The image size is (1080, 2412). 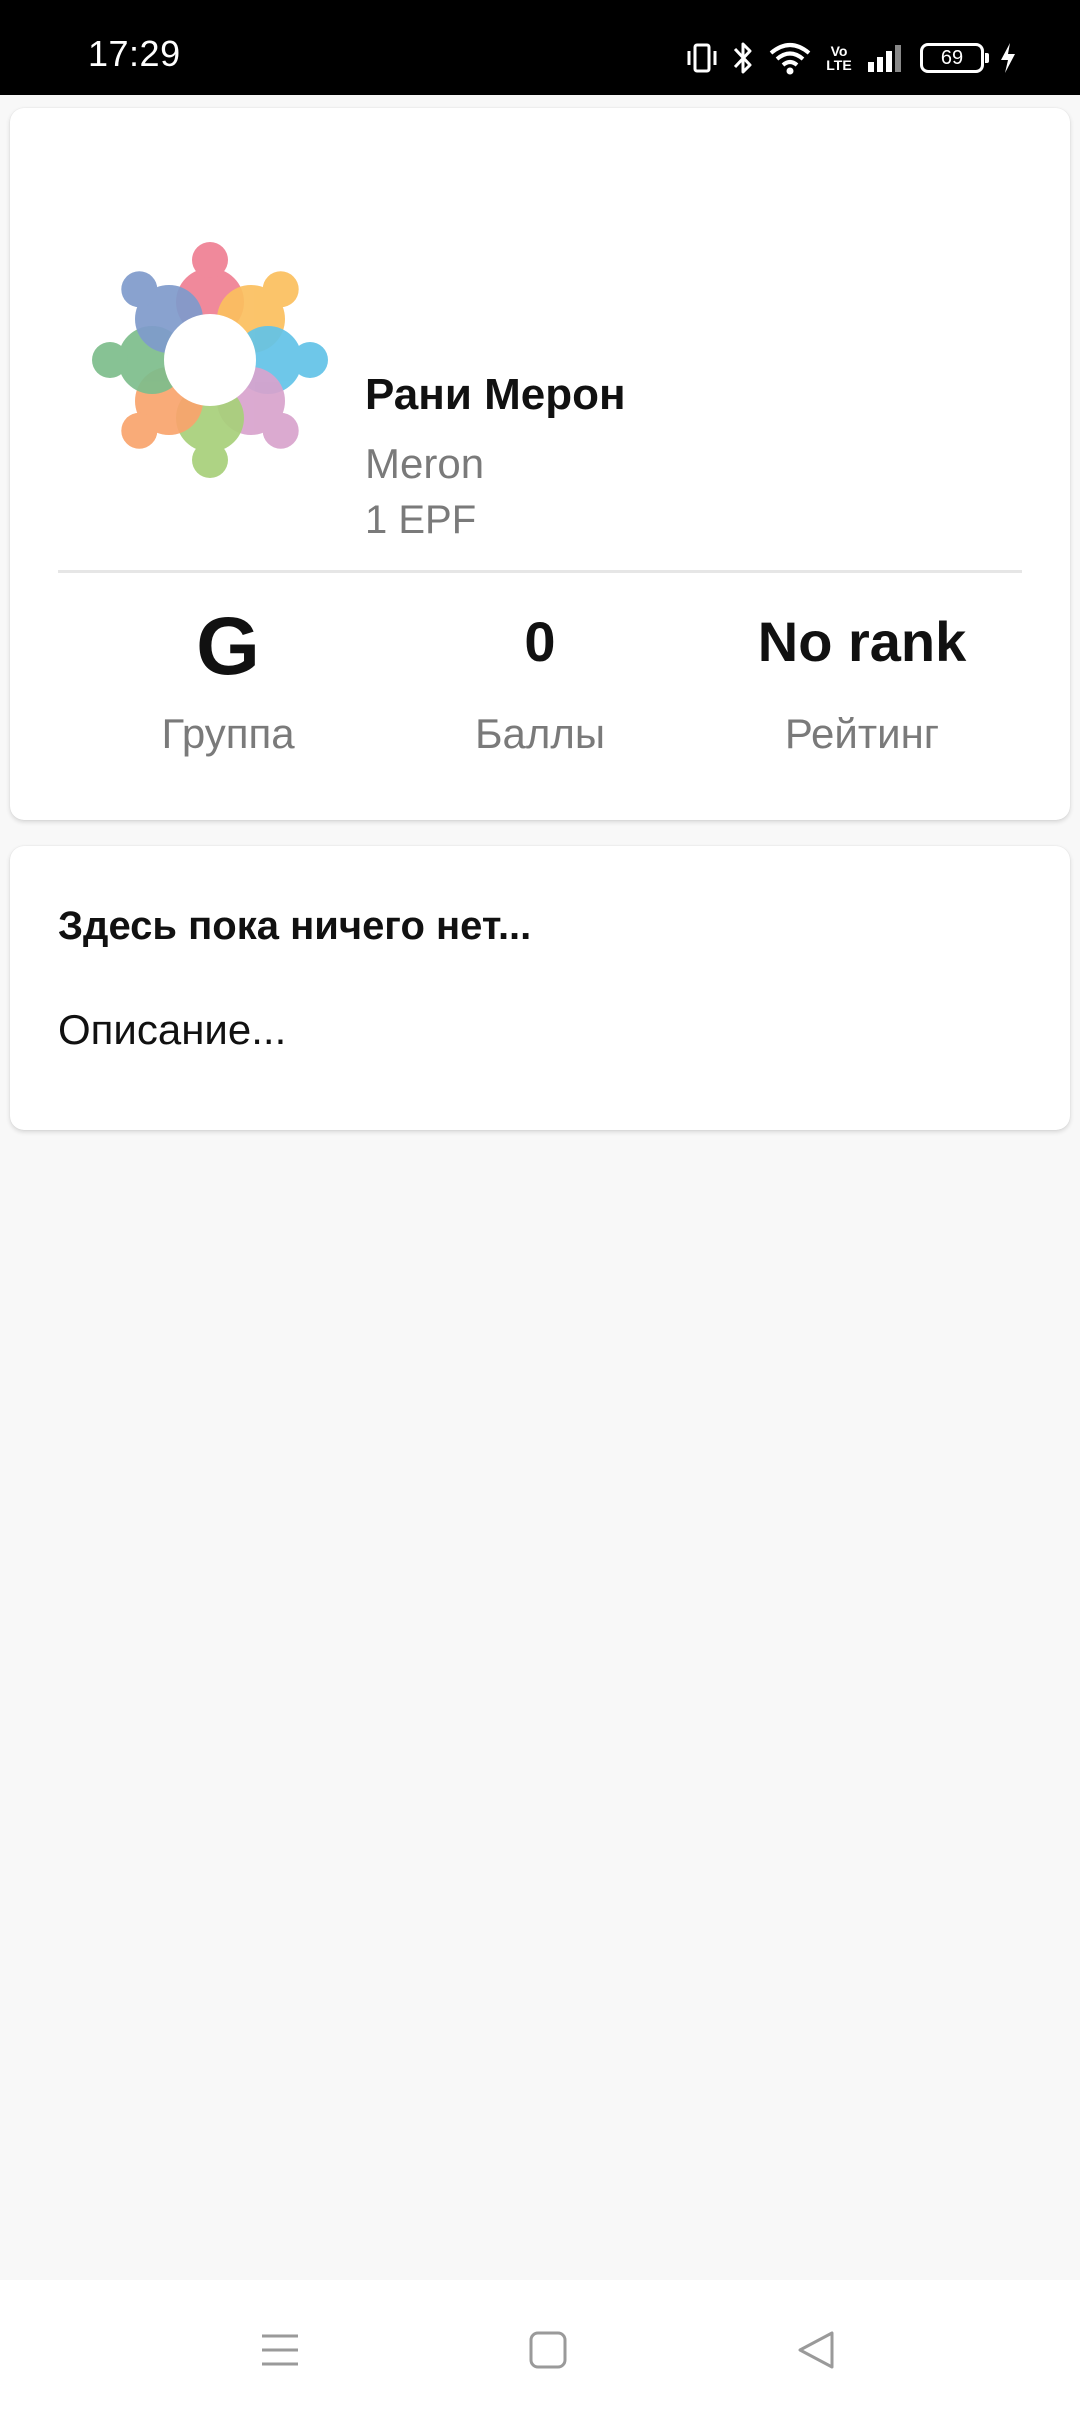 What do you see at coordinates (548, 2350) in the screenshot?
I see `home-icon` at bounding box center [548, 2350].